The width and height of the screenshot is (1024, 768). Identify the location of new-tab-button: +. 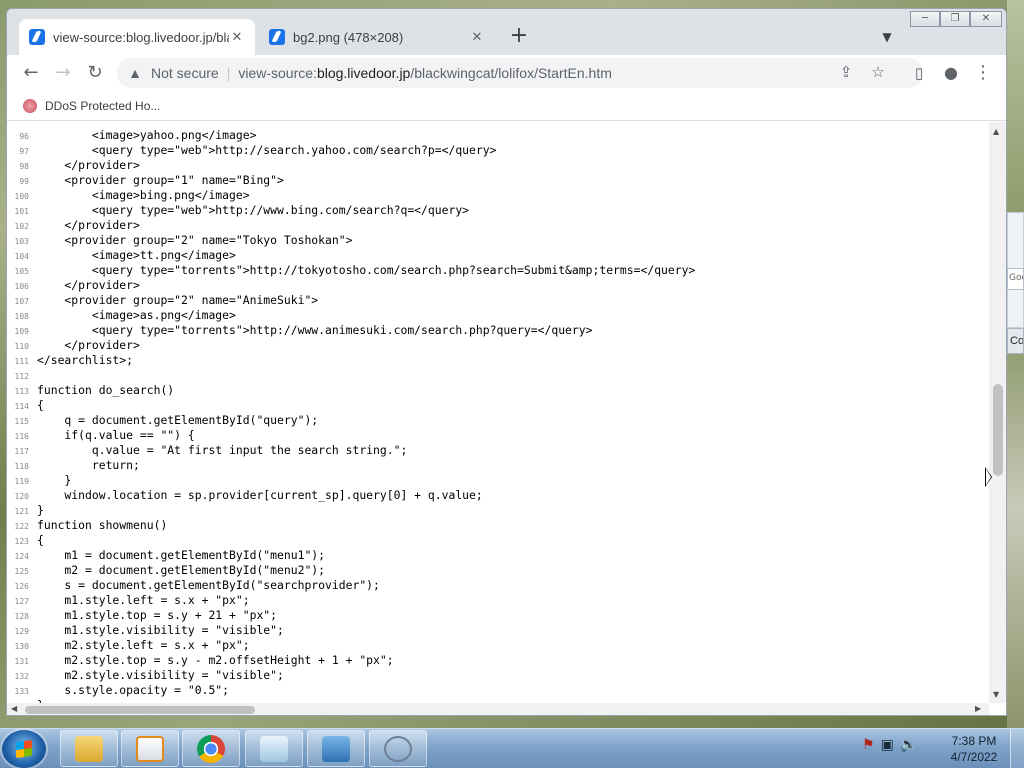
(519, 37).